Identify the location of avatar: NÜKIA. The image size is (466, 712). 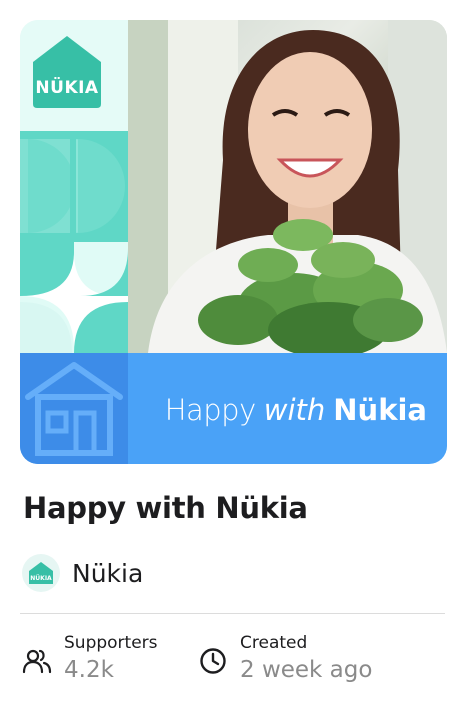
(41, 573).